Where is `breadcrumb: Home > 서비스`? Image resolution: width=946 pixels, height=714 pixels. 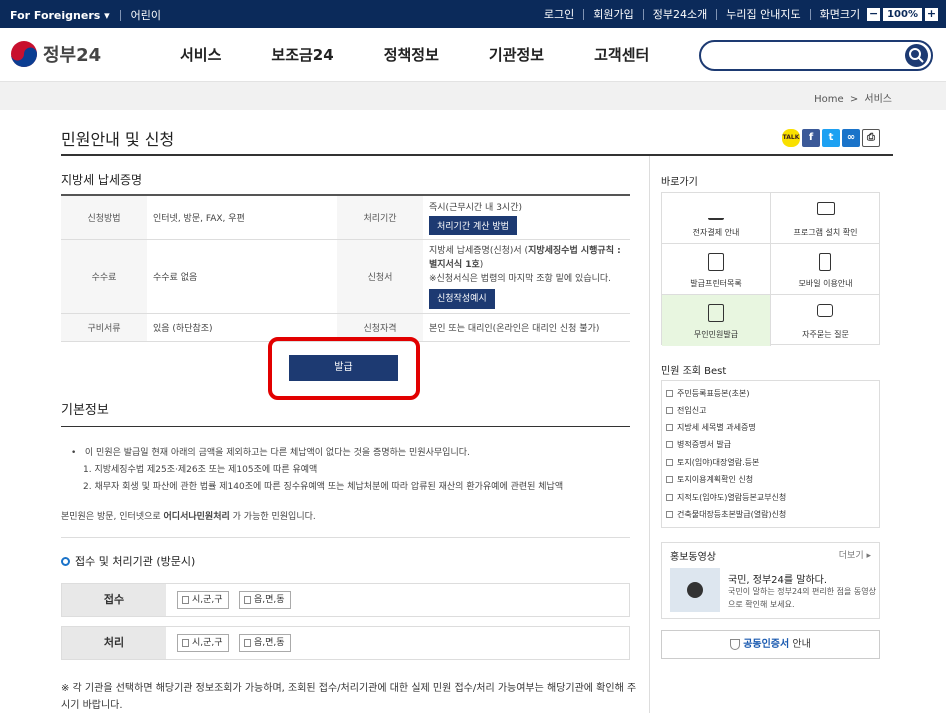 breadcrumb: Home > 서비스 is located at coordinates (473, 96).